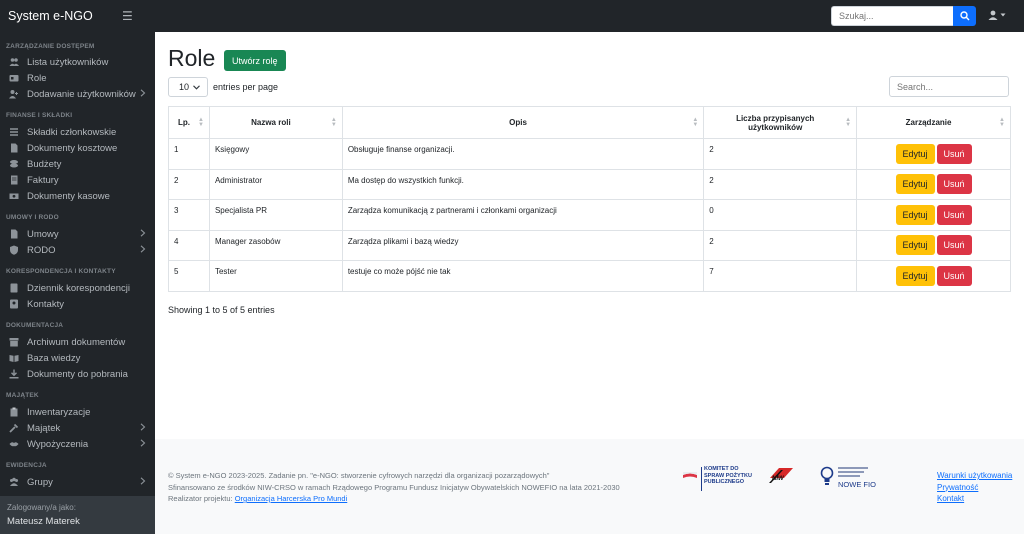 The height and width of the screenshot is (534, 1024). What do you see at coordinates (77, 412) in the screenshot?
I see `sidebar-item-inwentaryzacje: Inwentaryzacje` at bounding box center [77, 412].